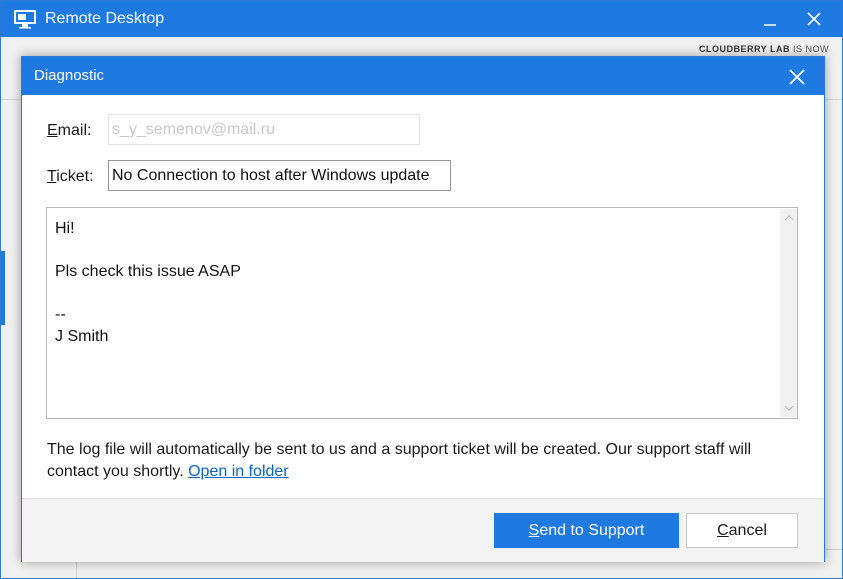 This screenshot has height=579, width=843. Describe the element at coordinates (770, 19) in the screenshot. I see `minimize-icon` at that location.